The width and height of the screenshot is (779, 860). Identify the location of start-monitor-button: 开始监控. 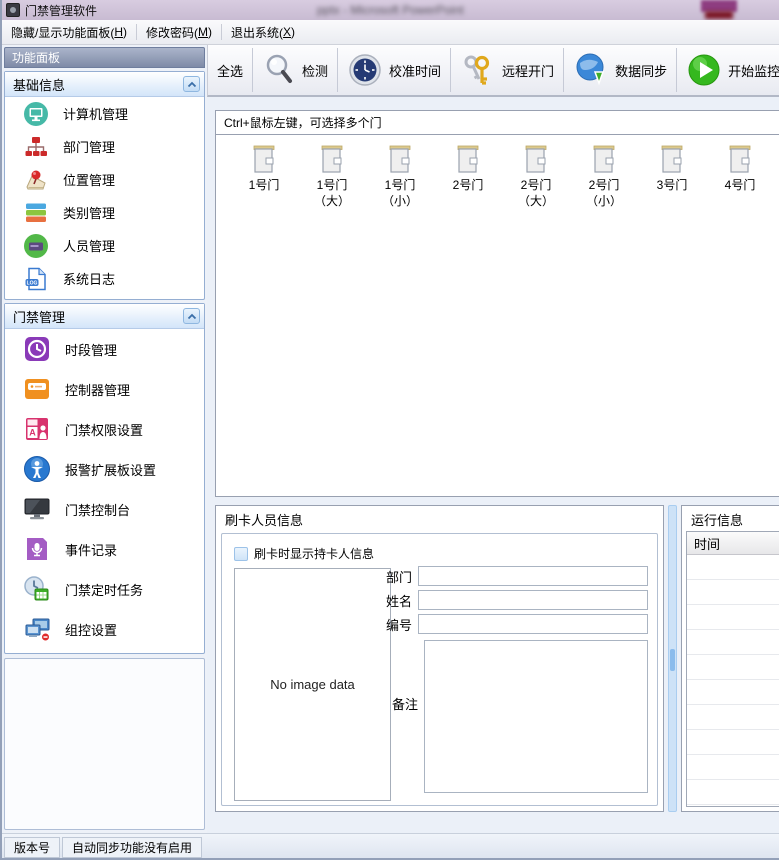
(728, 70).